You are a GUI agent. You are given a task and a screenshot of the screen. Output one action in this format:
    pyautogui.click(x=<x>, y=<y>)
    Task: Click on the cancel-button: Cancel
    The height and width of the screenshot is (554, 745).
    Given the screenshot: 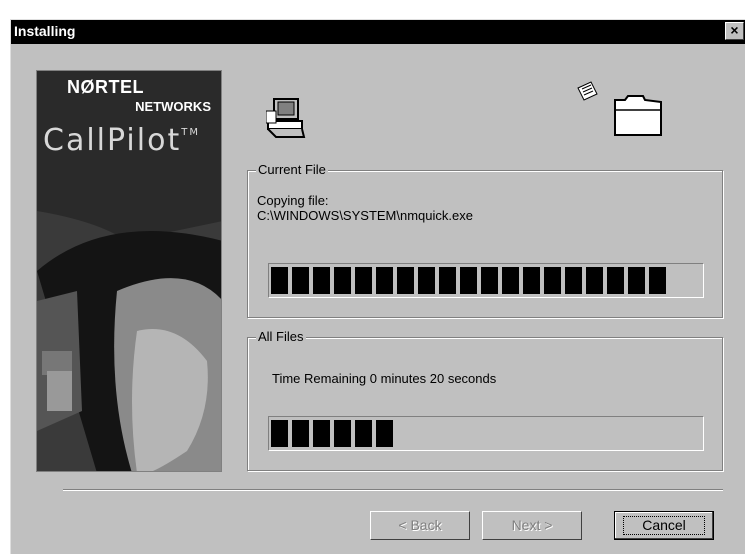 What is the action you would take?
    pyautogui.click(x=664, y=525)
    